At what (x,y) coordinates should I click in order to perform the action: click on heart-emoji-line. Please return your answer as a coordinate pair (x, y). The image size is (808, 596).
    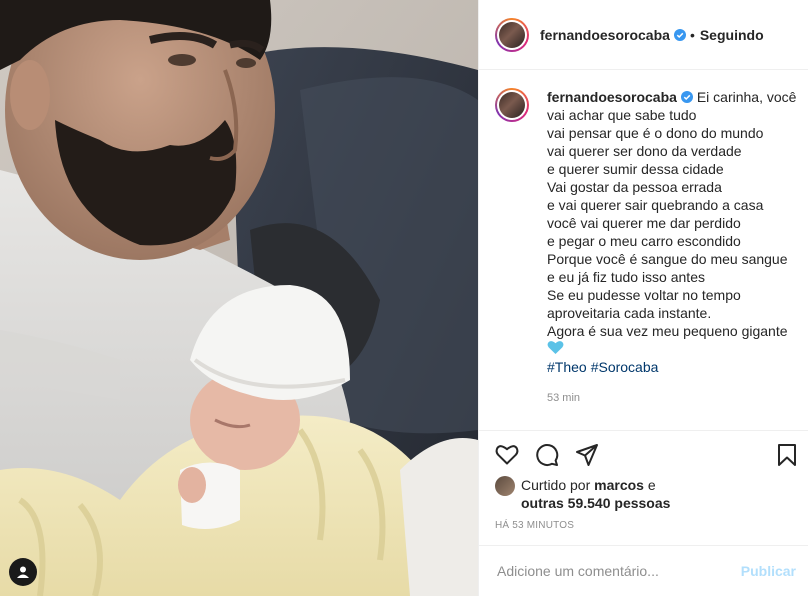
    Looking at the image, I should click on (671, 349).